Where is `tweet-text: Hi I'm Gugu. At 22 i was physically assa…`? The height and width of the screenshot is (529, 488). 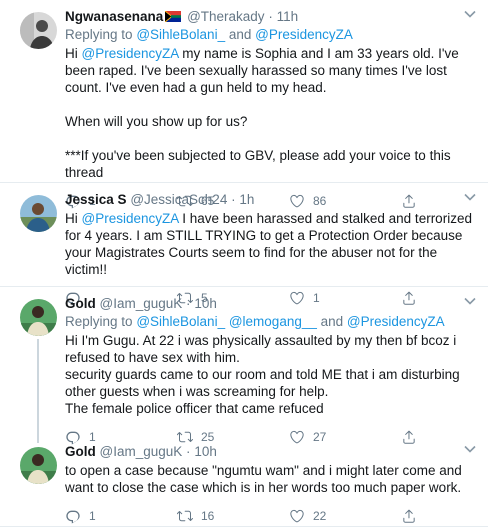 tweet-text: Hi I'm Gugu. At 22 i was physically assa… is located at coordinates (270, 374).